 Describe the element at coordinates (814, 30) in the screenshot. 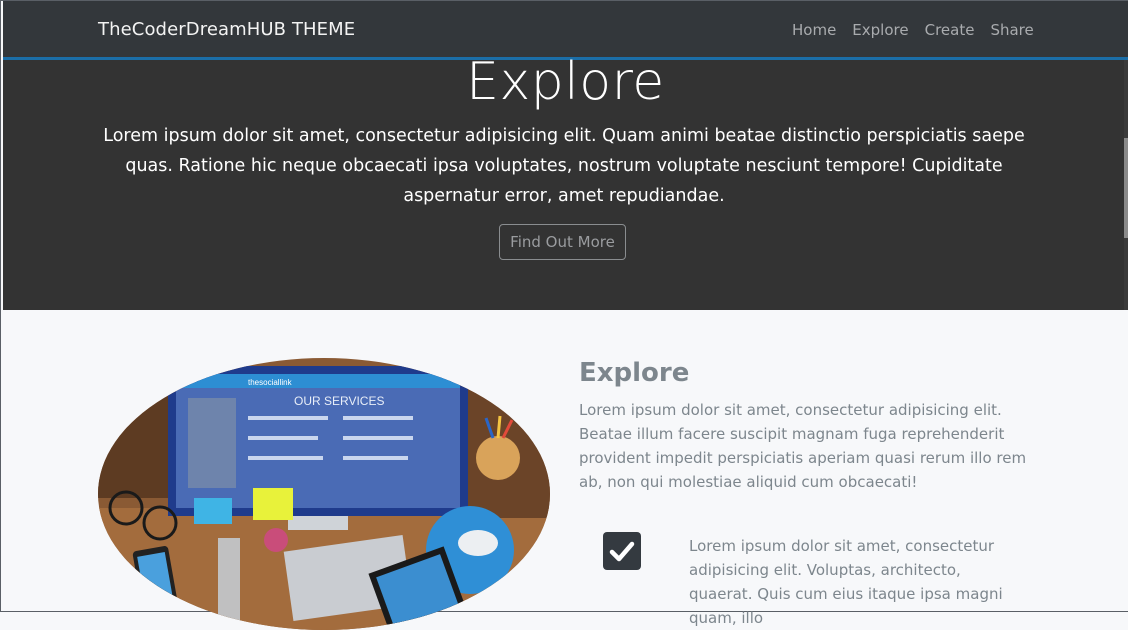

I see `nav-link-home: Home` at that location.